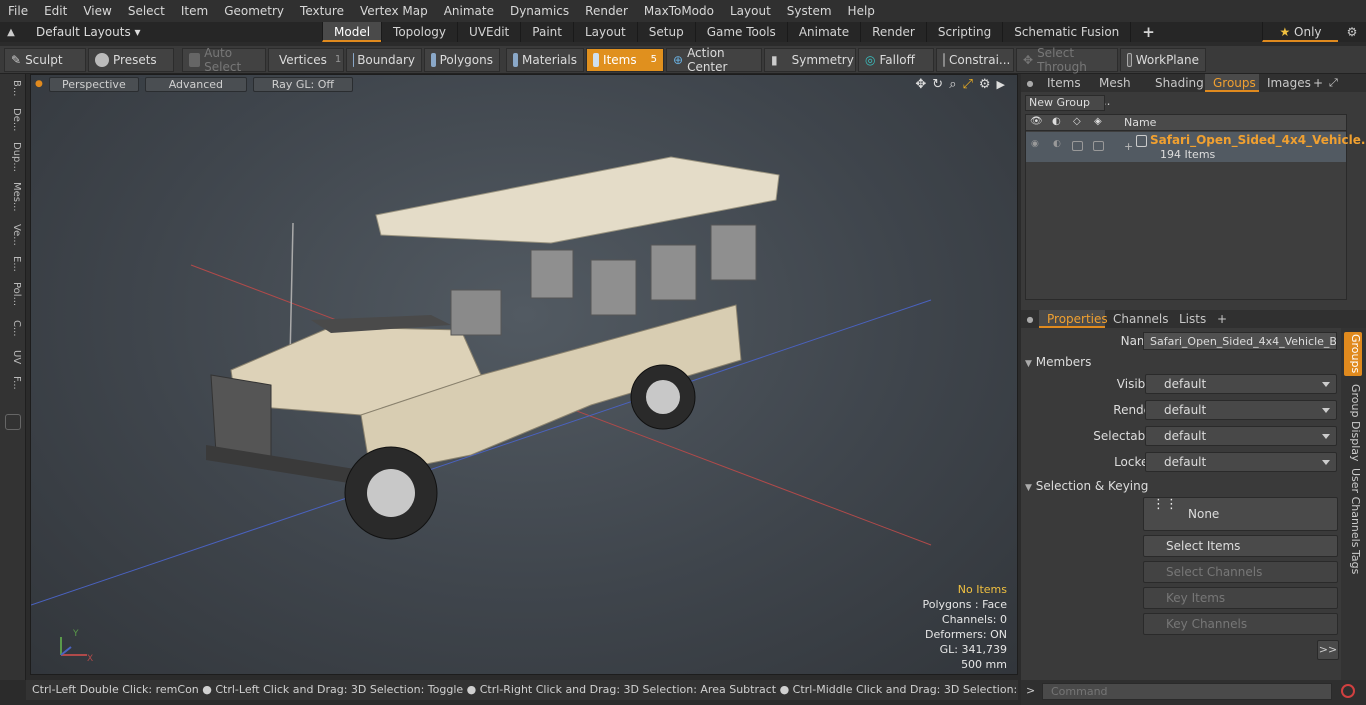 Image resolution: width=1366 pixels, height=705 pixels. What do you see at coordinates (1240, 341) in the screenshot?
I see `name-field` at bounding box center [1240, 341].